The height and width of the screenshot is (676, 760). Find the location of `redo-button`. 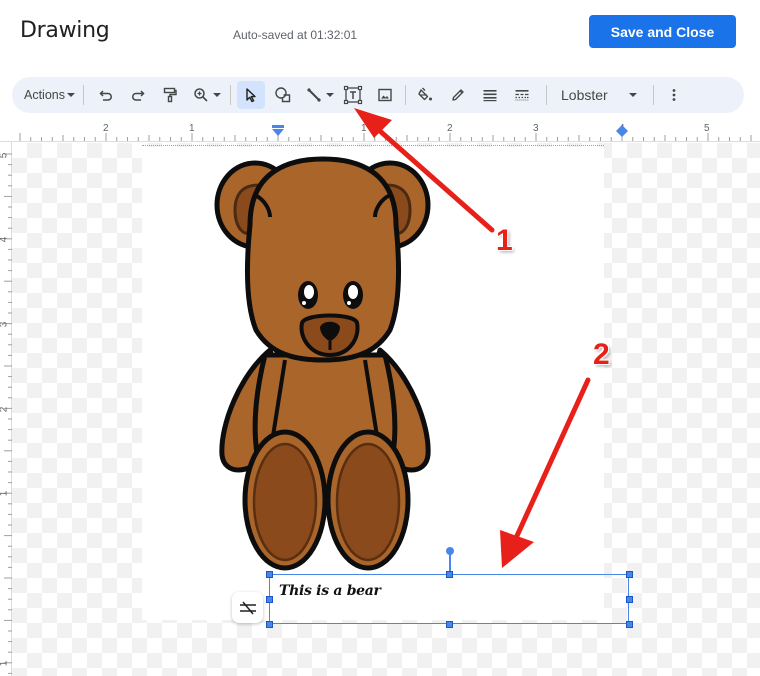

redo-button is located at coordinates (138, 95).